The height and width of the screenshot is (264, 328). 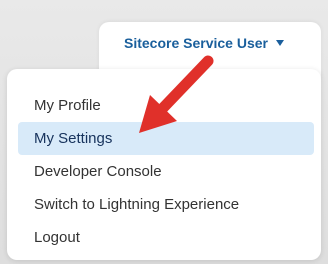 What do you see at coordinates (279, 43) in the screenshot?
I see `caret-down-icon` at bounding box center [279, 43].